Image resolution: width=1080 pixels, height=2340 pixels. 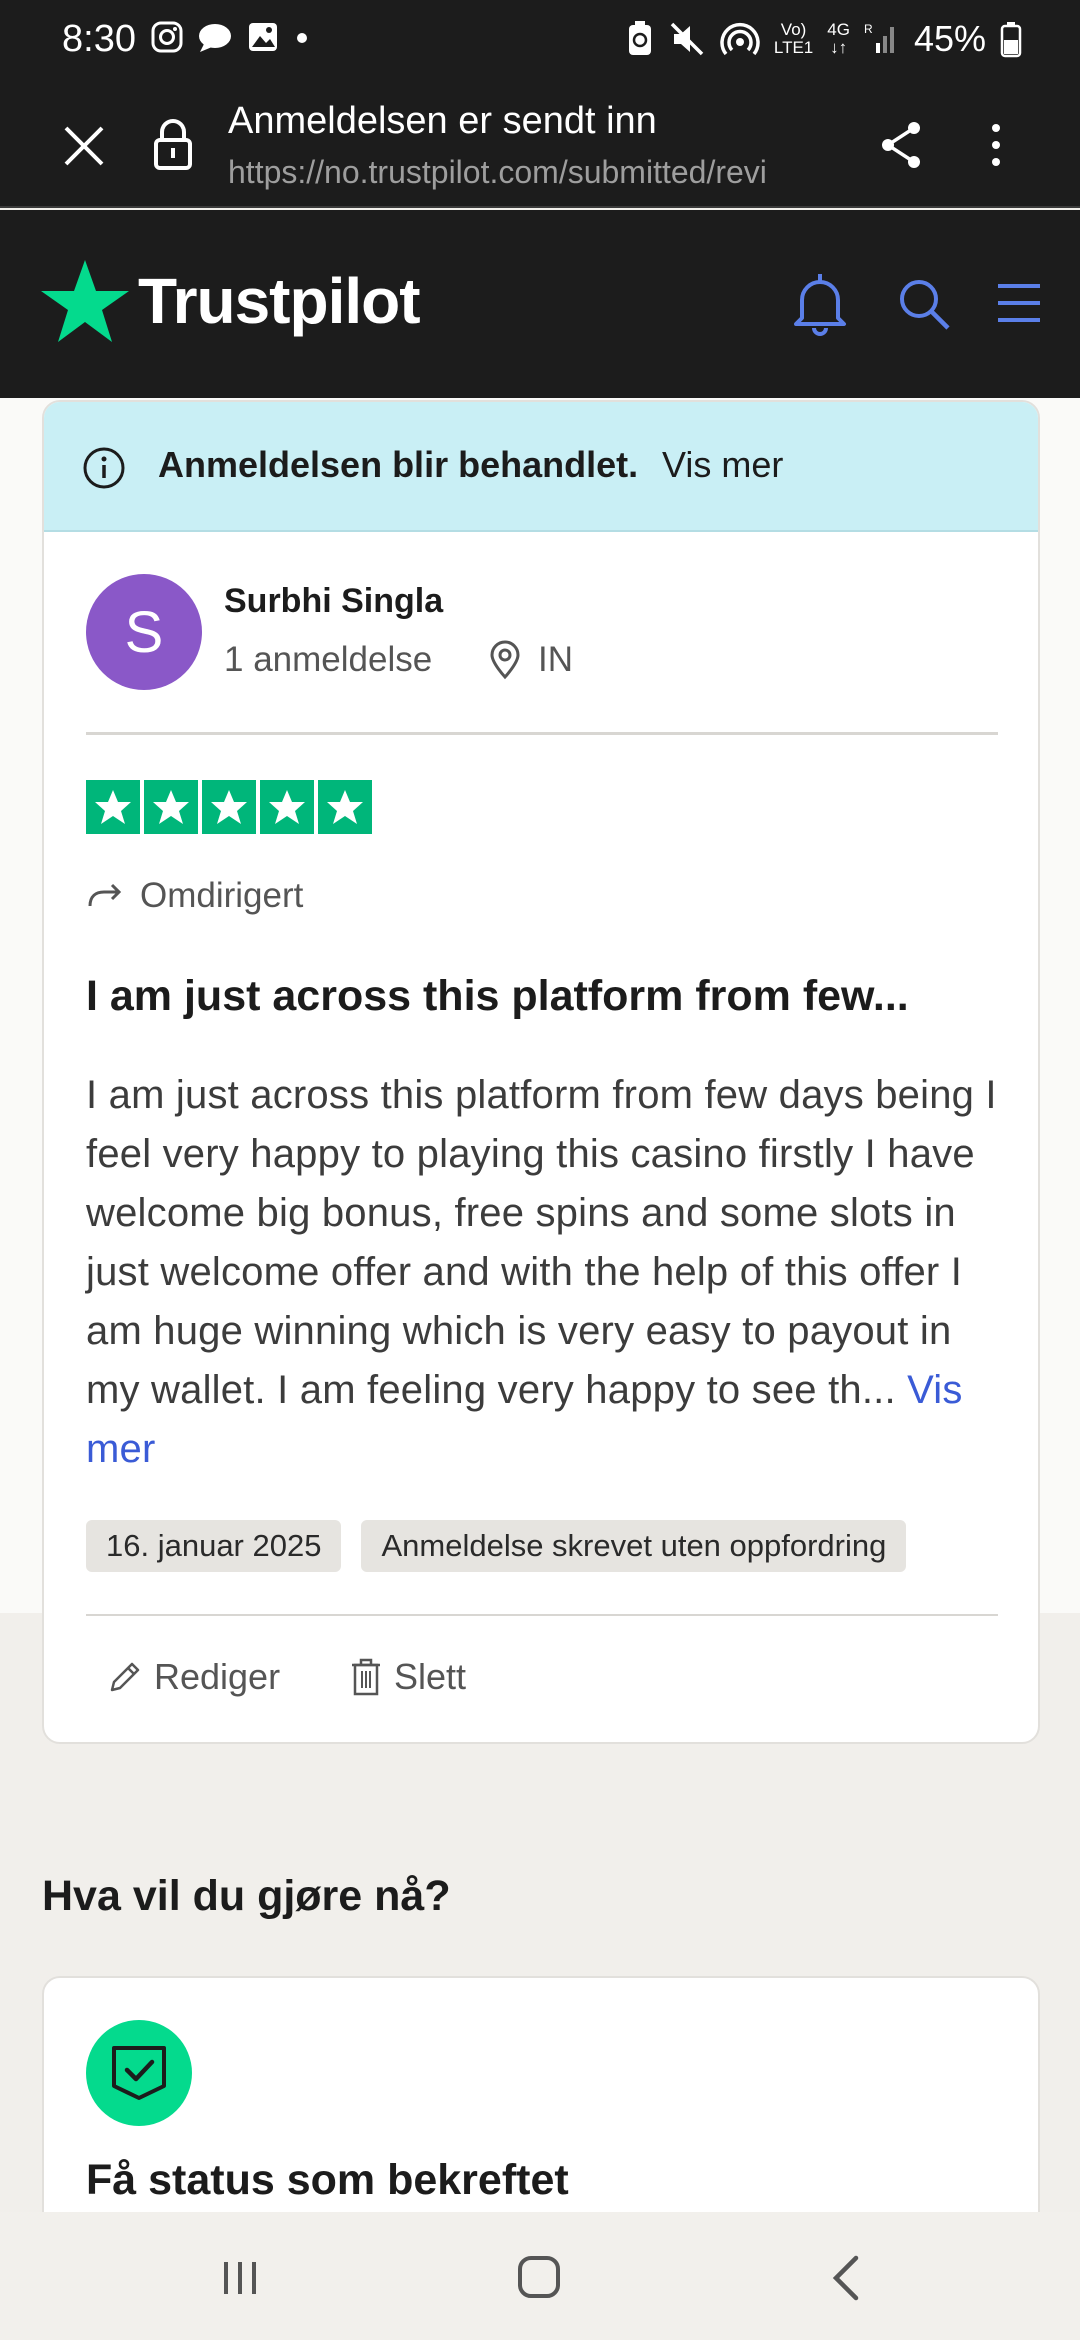 What do you see at coordinates (302, 38) in the screenshot?
I see `dot-icon` at bounding box center [302, 38].